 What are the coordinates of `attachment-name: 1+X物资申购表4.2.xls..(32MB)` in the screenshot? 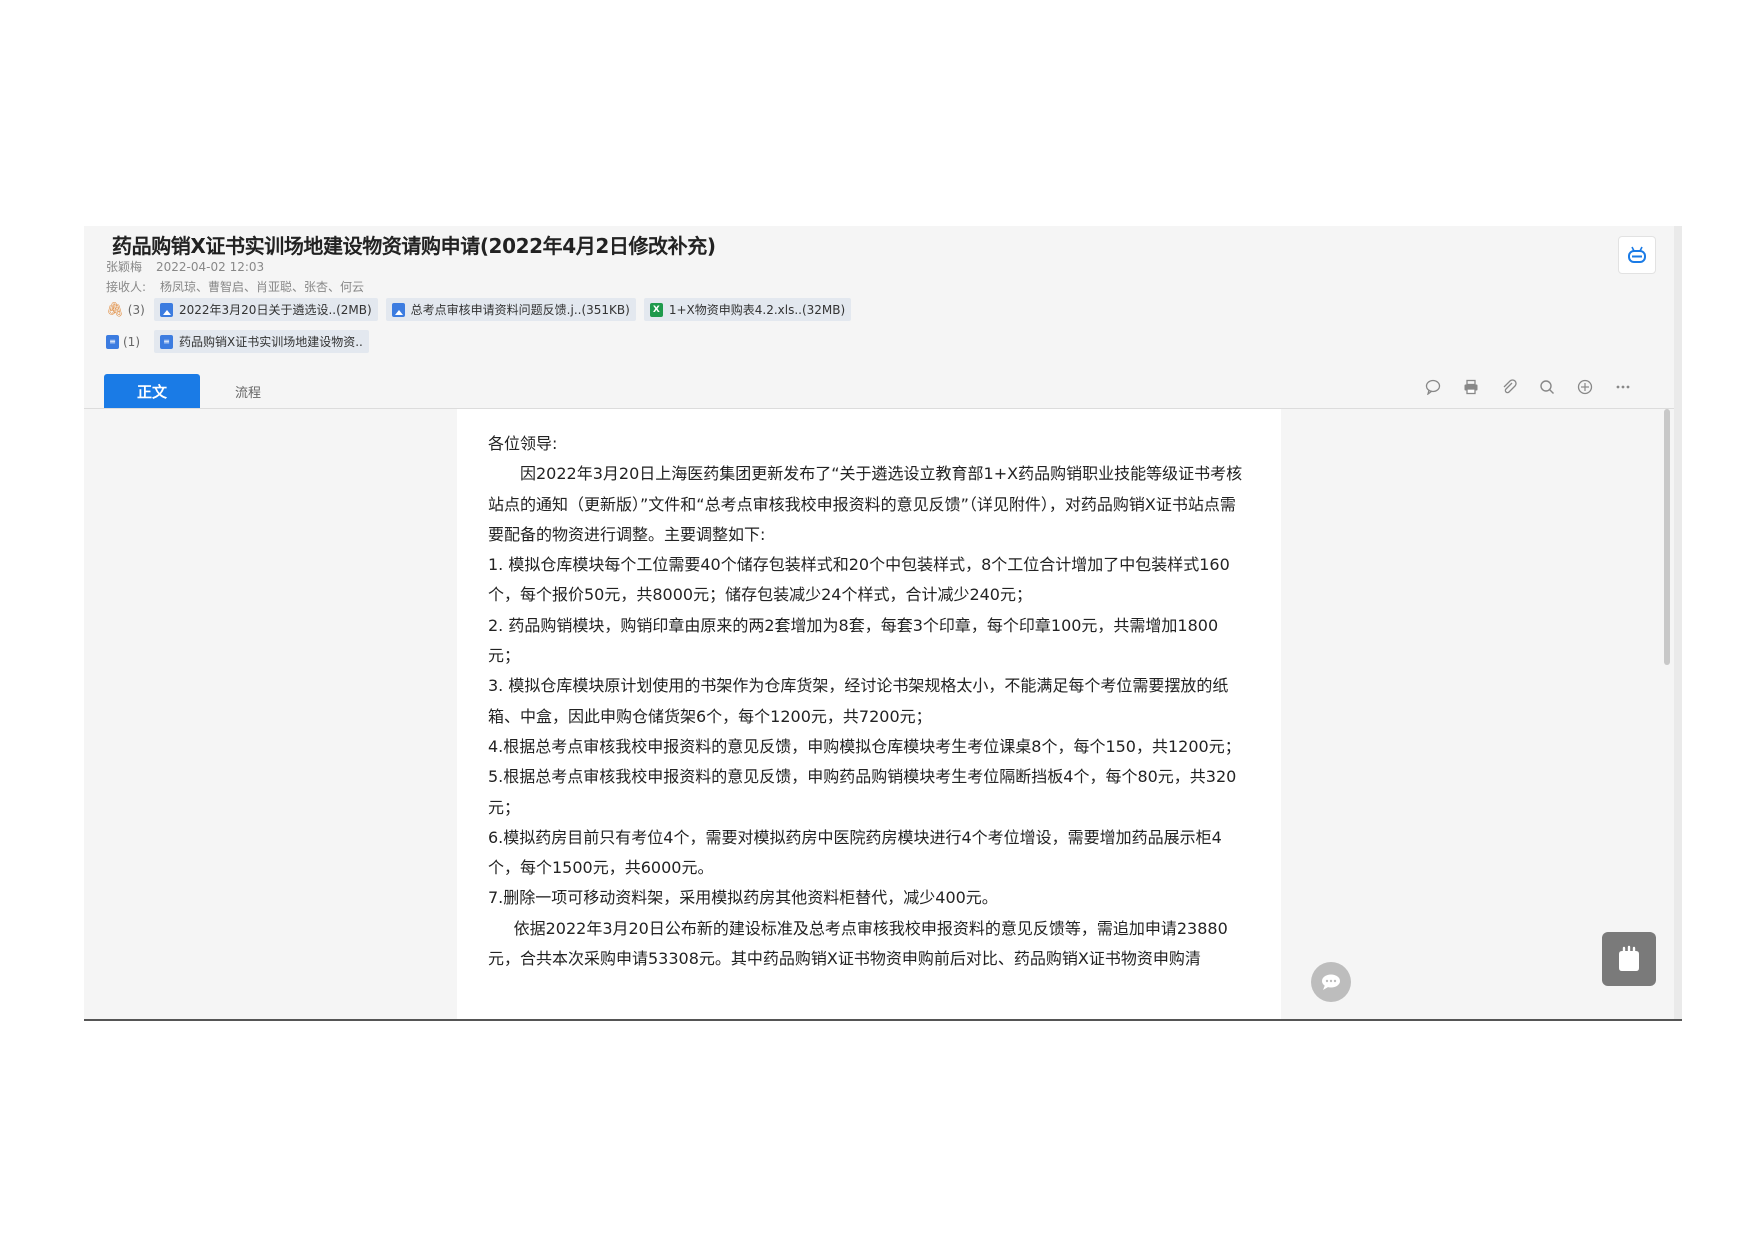 It's located at (757, 310).